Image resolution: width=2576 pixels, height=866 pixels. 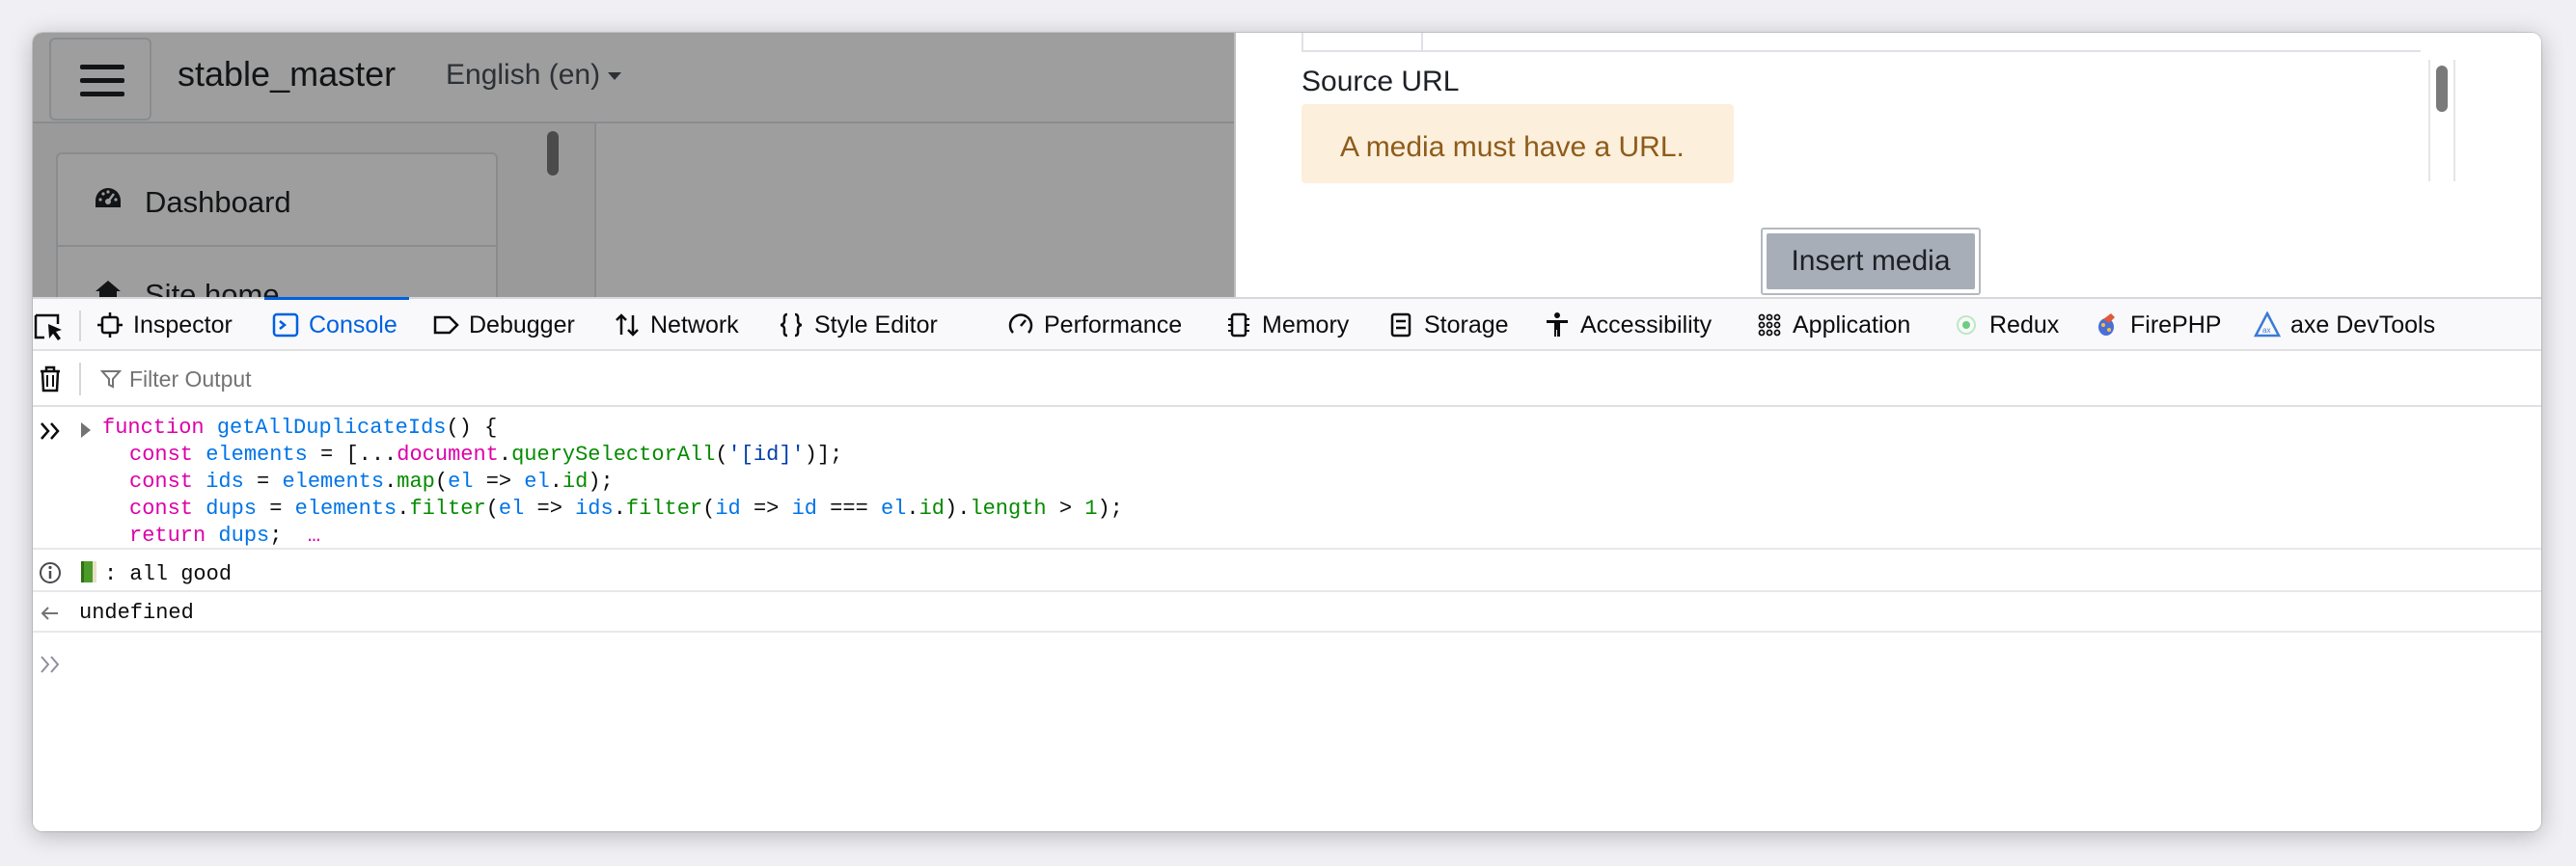 What do you see at coordinates (1362, 42) in the screenshot?
I see `modal-tab` at bounding box center [1362, 42].